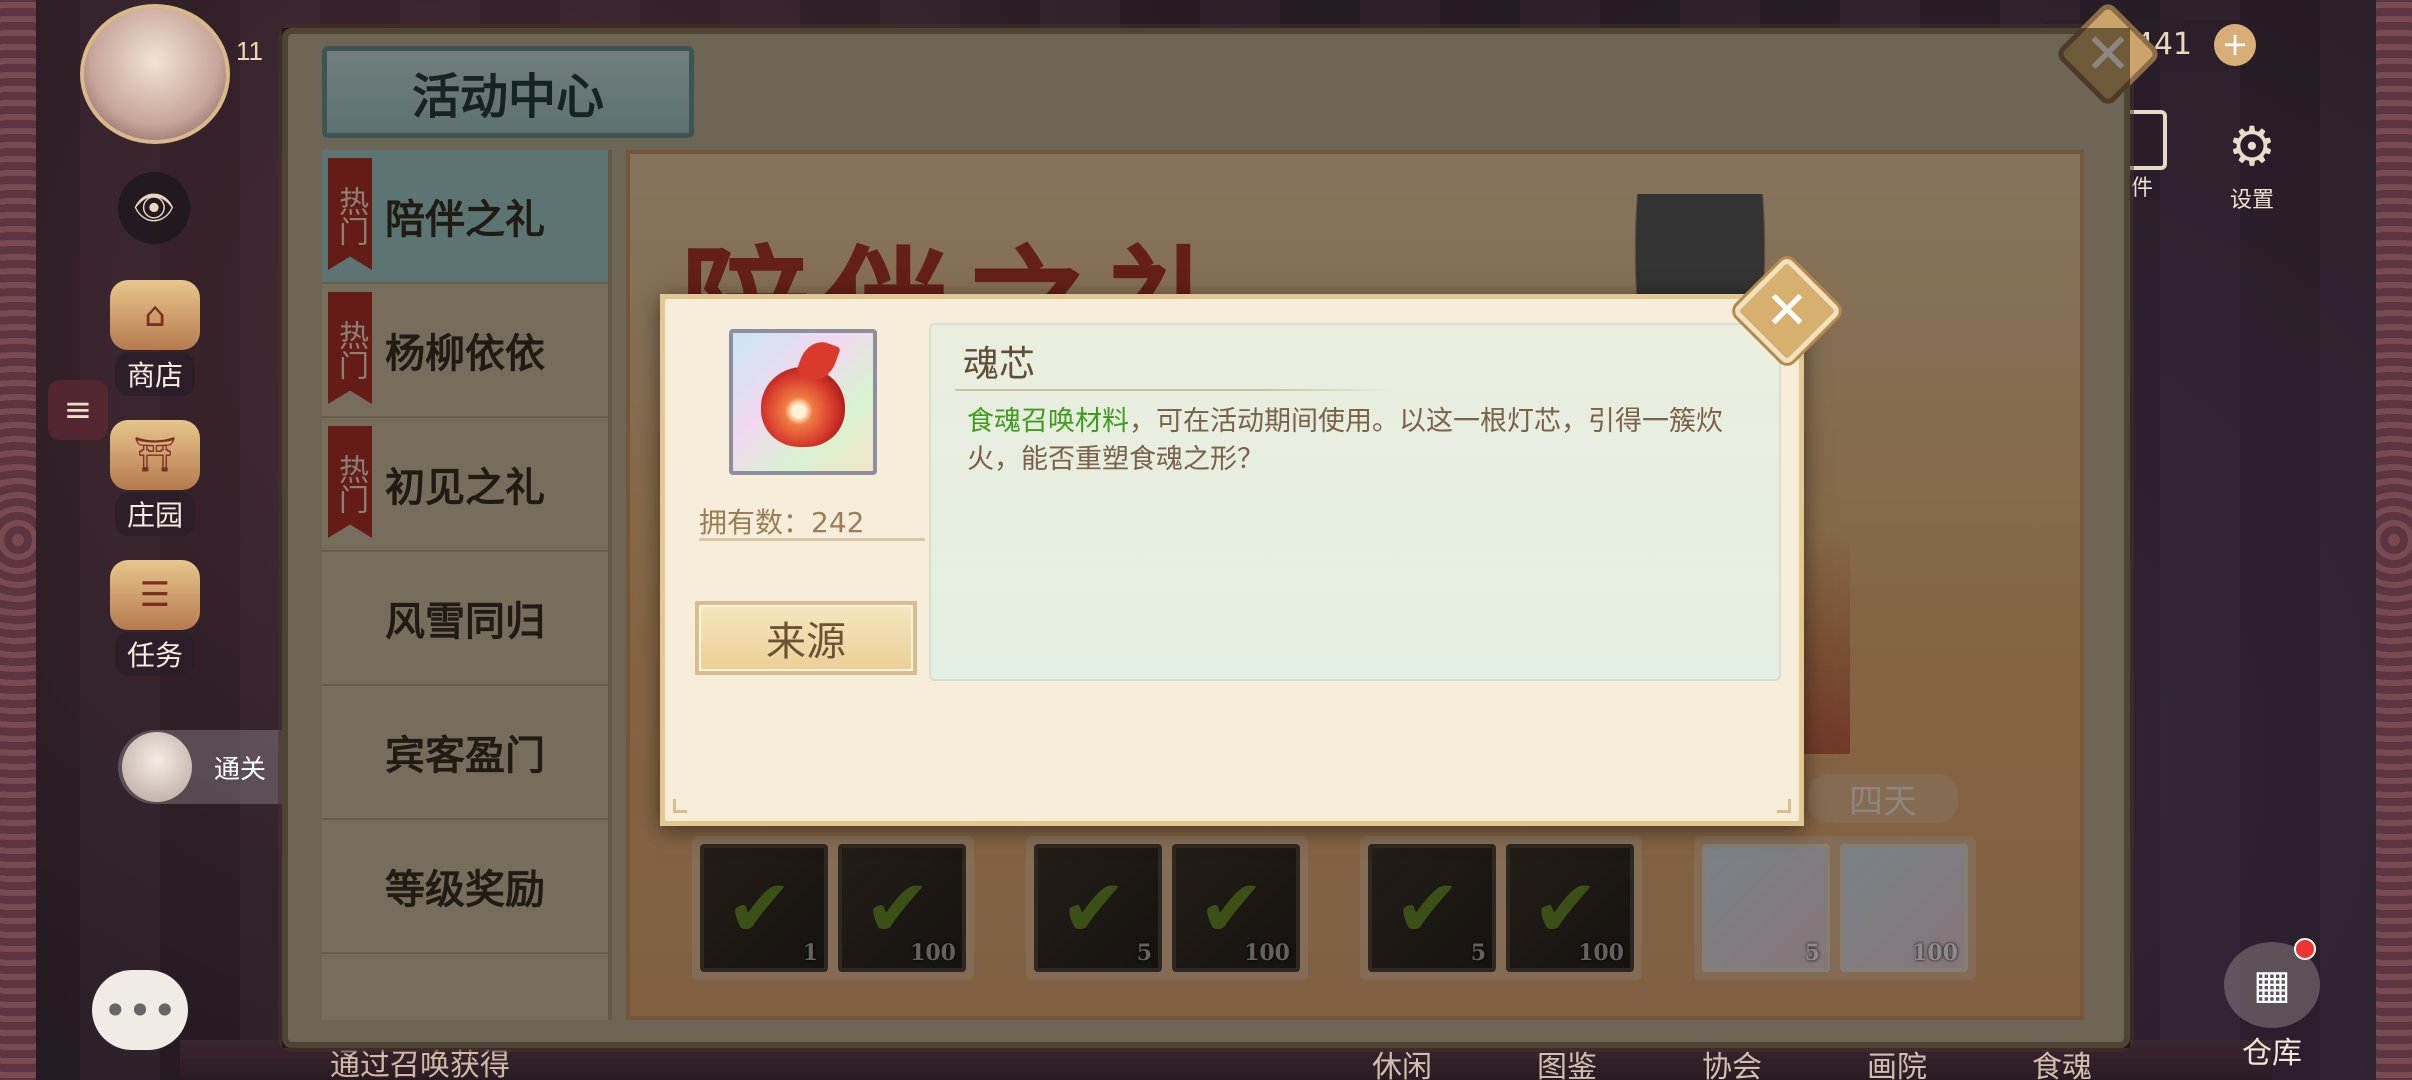 This screenshot has width=2412, height=1080. I want to click on task-label: 任务, so click(154, 654).